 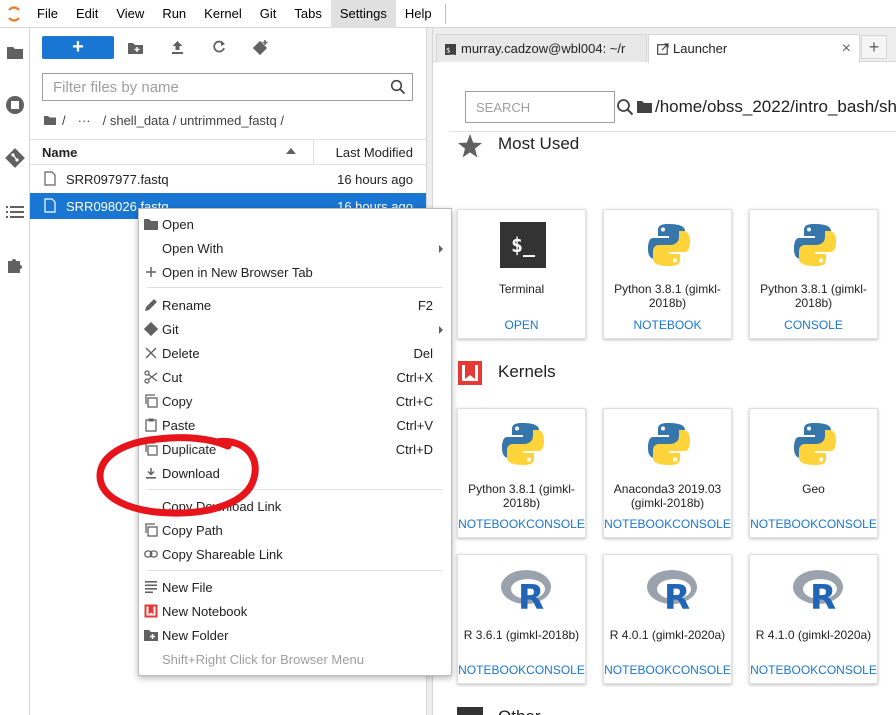 I want to click on menu-item-shortcut: Del, so click(x=423, y=353).